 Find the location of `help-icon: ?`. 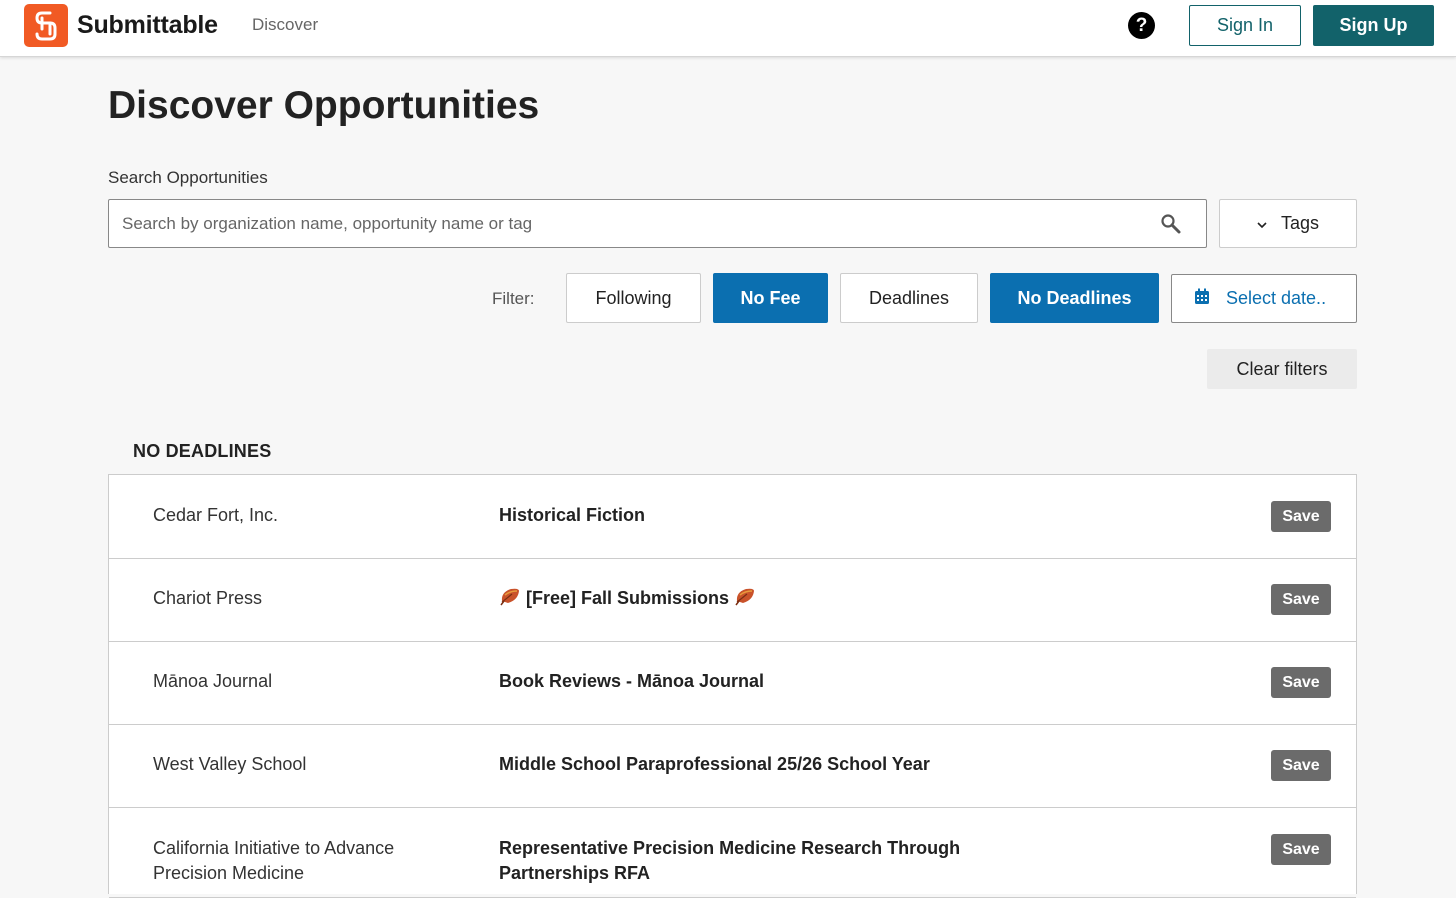

help-icon: ? is located at coordinates (1141, 25).